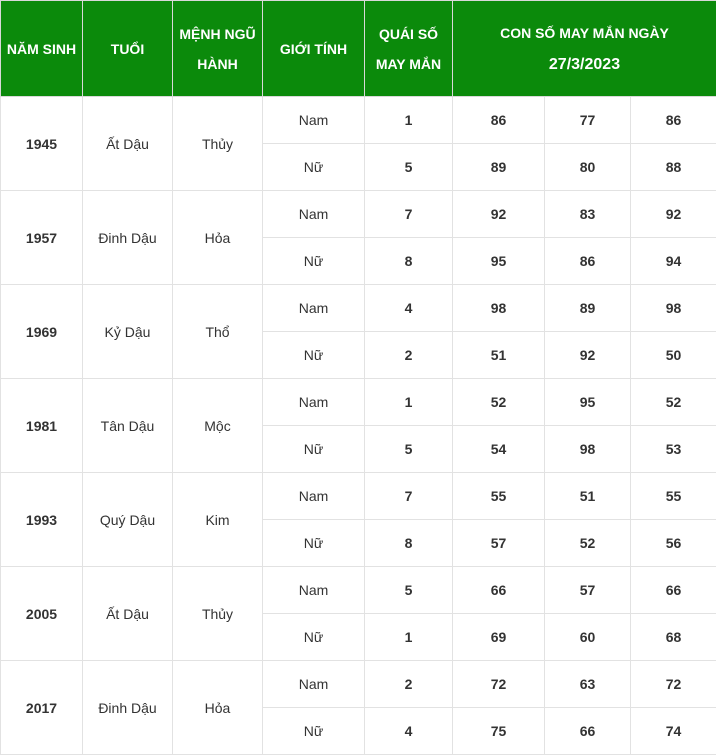 This screenshot has height=756, width=716. What do you see at coordinates (217, 48) in the screenshot?
I see `header-menh-ngu-hanh: MỆNH NGŨ HÀNH` at bounding box center [217, 48].